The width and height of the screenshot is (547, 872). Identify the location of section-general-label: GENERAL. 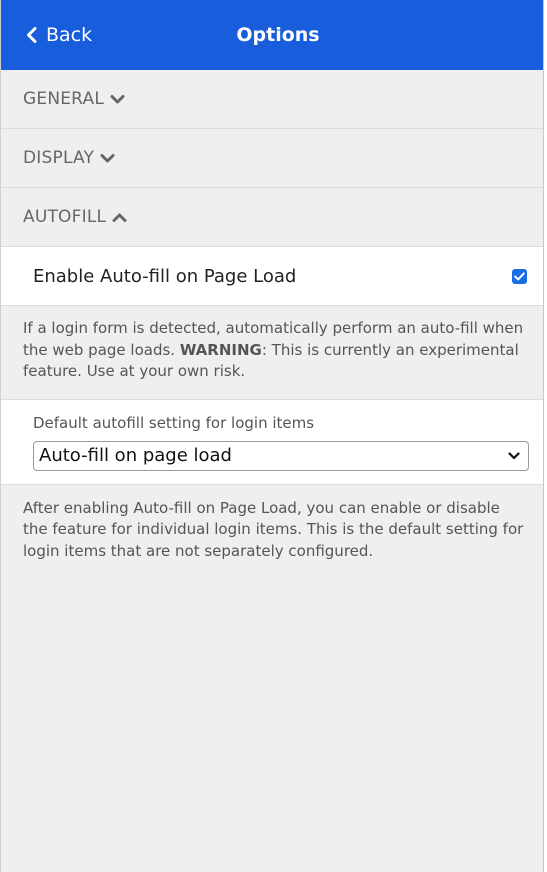
(63, 99).